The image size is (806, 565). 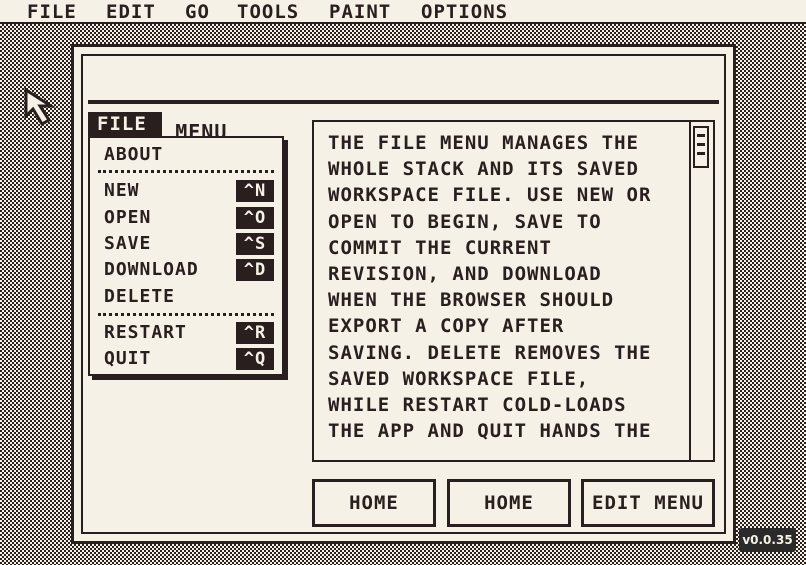 I want to click on menu-item-open: OPEN, so click(x=127, y=218).